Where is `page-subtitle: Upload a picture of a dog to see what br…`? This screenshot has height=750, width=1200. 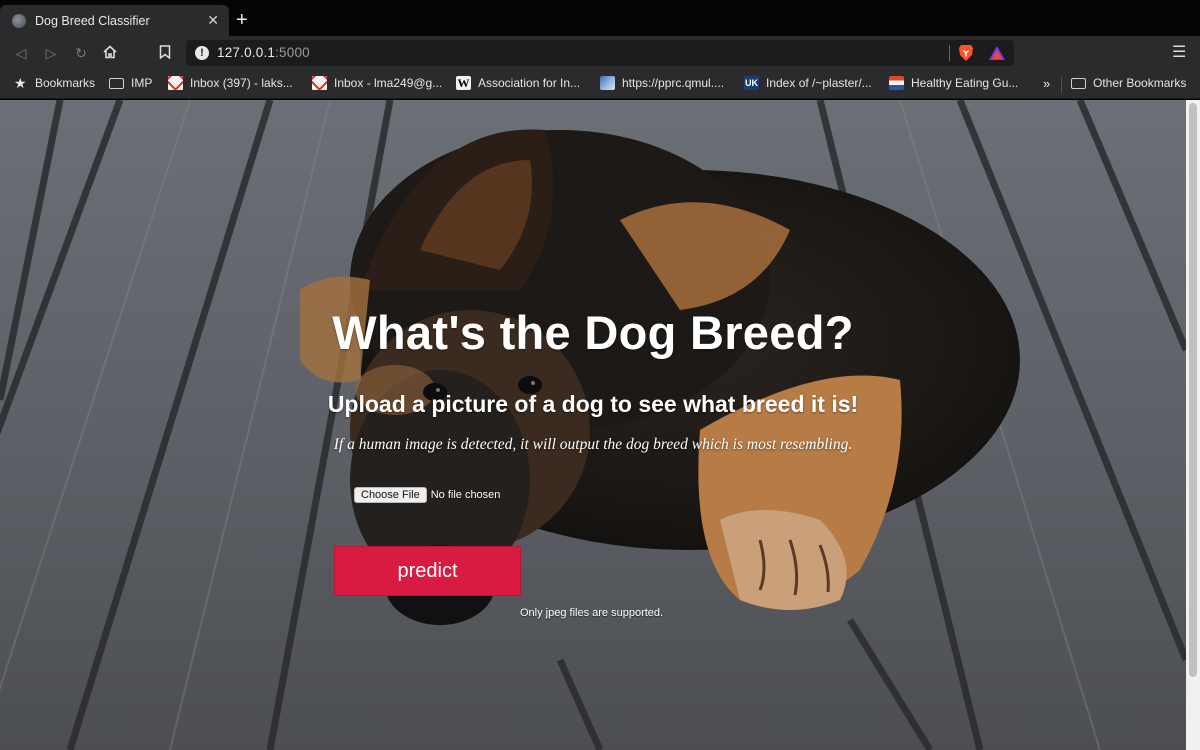
page-subtitle: Upload a picture of a dog to see what br… is located at coordinates (593, 404).